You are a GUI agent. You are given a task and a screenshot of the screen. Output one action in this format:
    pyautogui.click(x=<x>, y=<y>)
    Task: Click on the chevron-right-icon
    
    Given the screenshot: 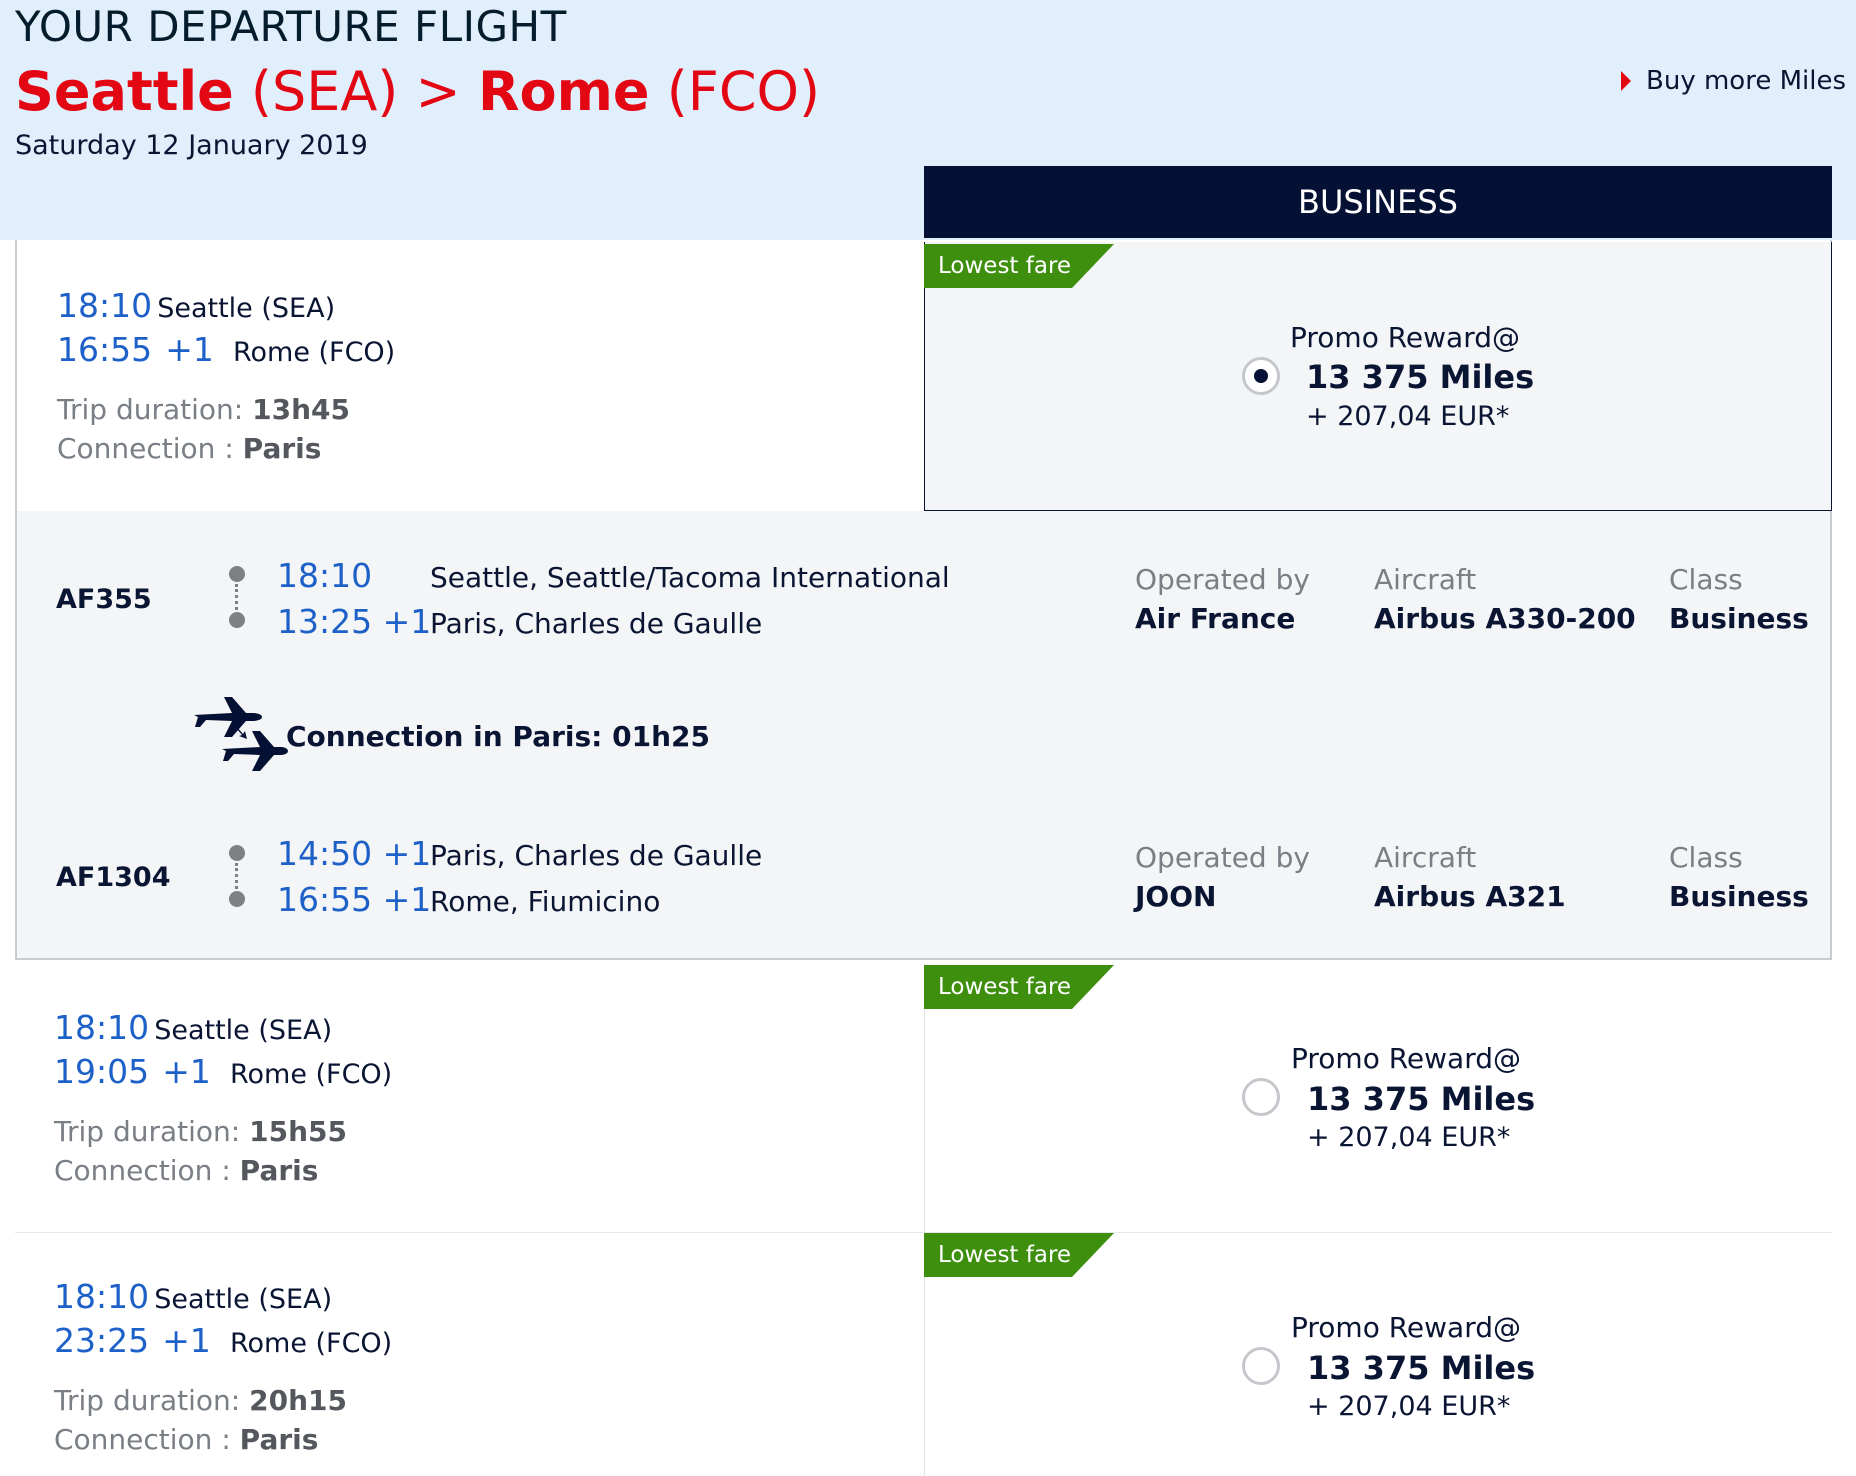 What is the action you would take?
    pyautogui.click(x=1626, y=81)
    